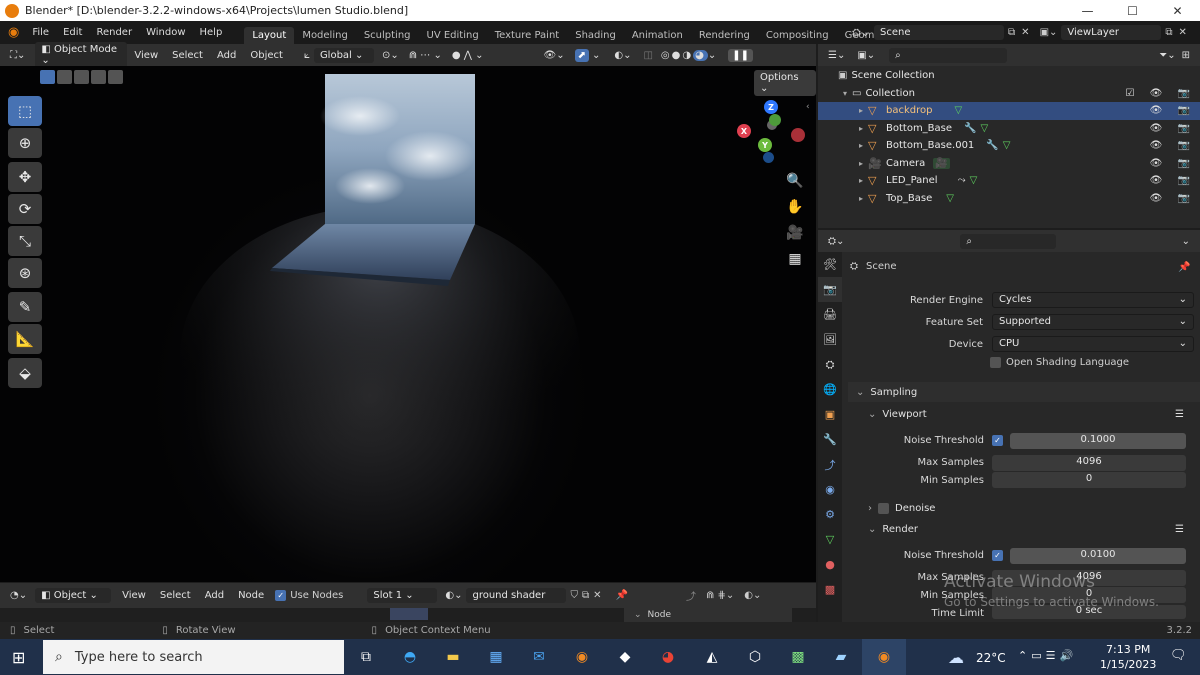 The height and width of the screenshot is (675, 1200). What do you see at coordinates (830, 439) in the screenshot?
I see `modifier-tab-icon: 🔧` at bounding box center [830, 439].